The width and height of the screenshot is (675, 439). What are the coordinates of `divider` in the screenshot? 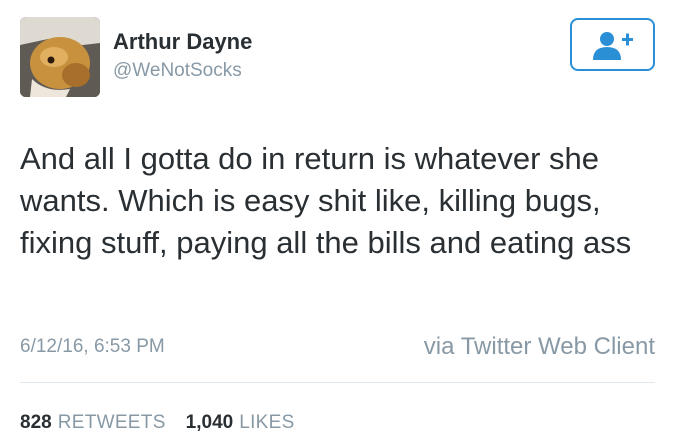 It's located at (337, 382).